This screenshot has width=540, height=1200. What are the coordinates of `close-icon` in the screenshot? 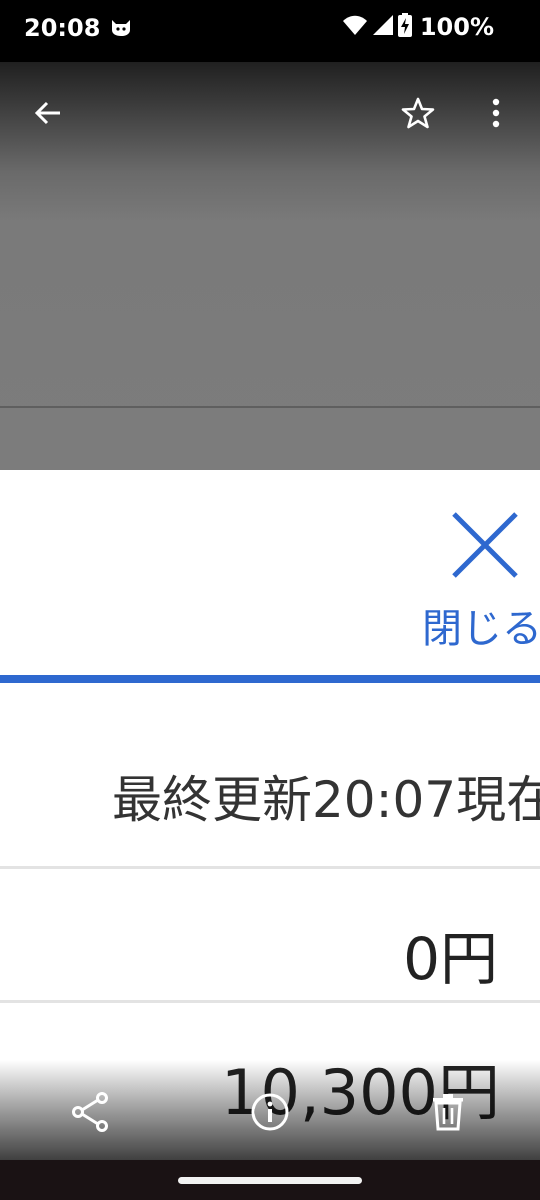 It's located at (485, 545).